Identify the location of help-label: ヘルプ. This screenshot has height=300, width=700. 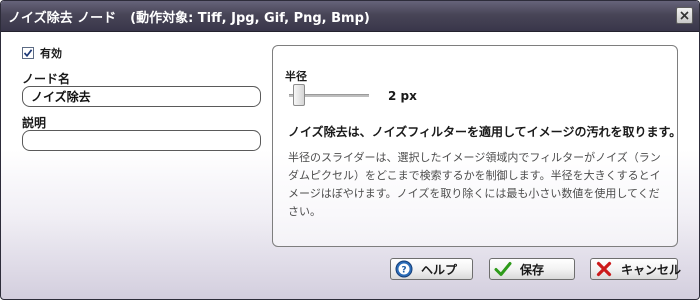
(439, 269).